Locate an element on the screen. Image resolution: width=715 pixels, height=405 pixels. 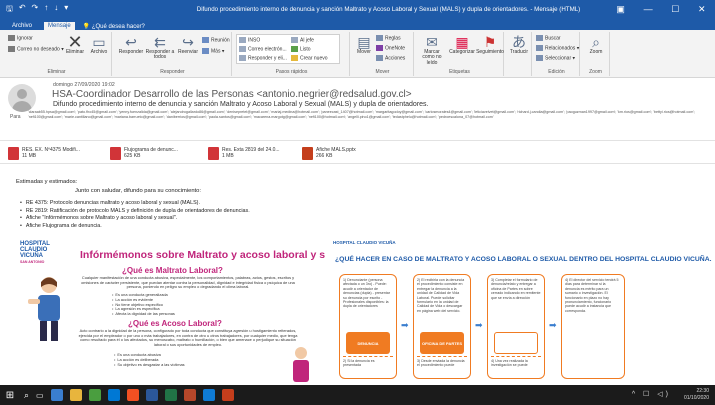
system-tray-icons: ^ ☐ ◁) is located at coordinates (651, 394).